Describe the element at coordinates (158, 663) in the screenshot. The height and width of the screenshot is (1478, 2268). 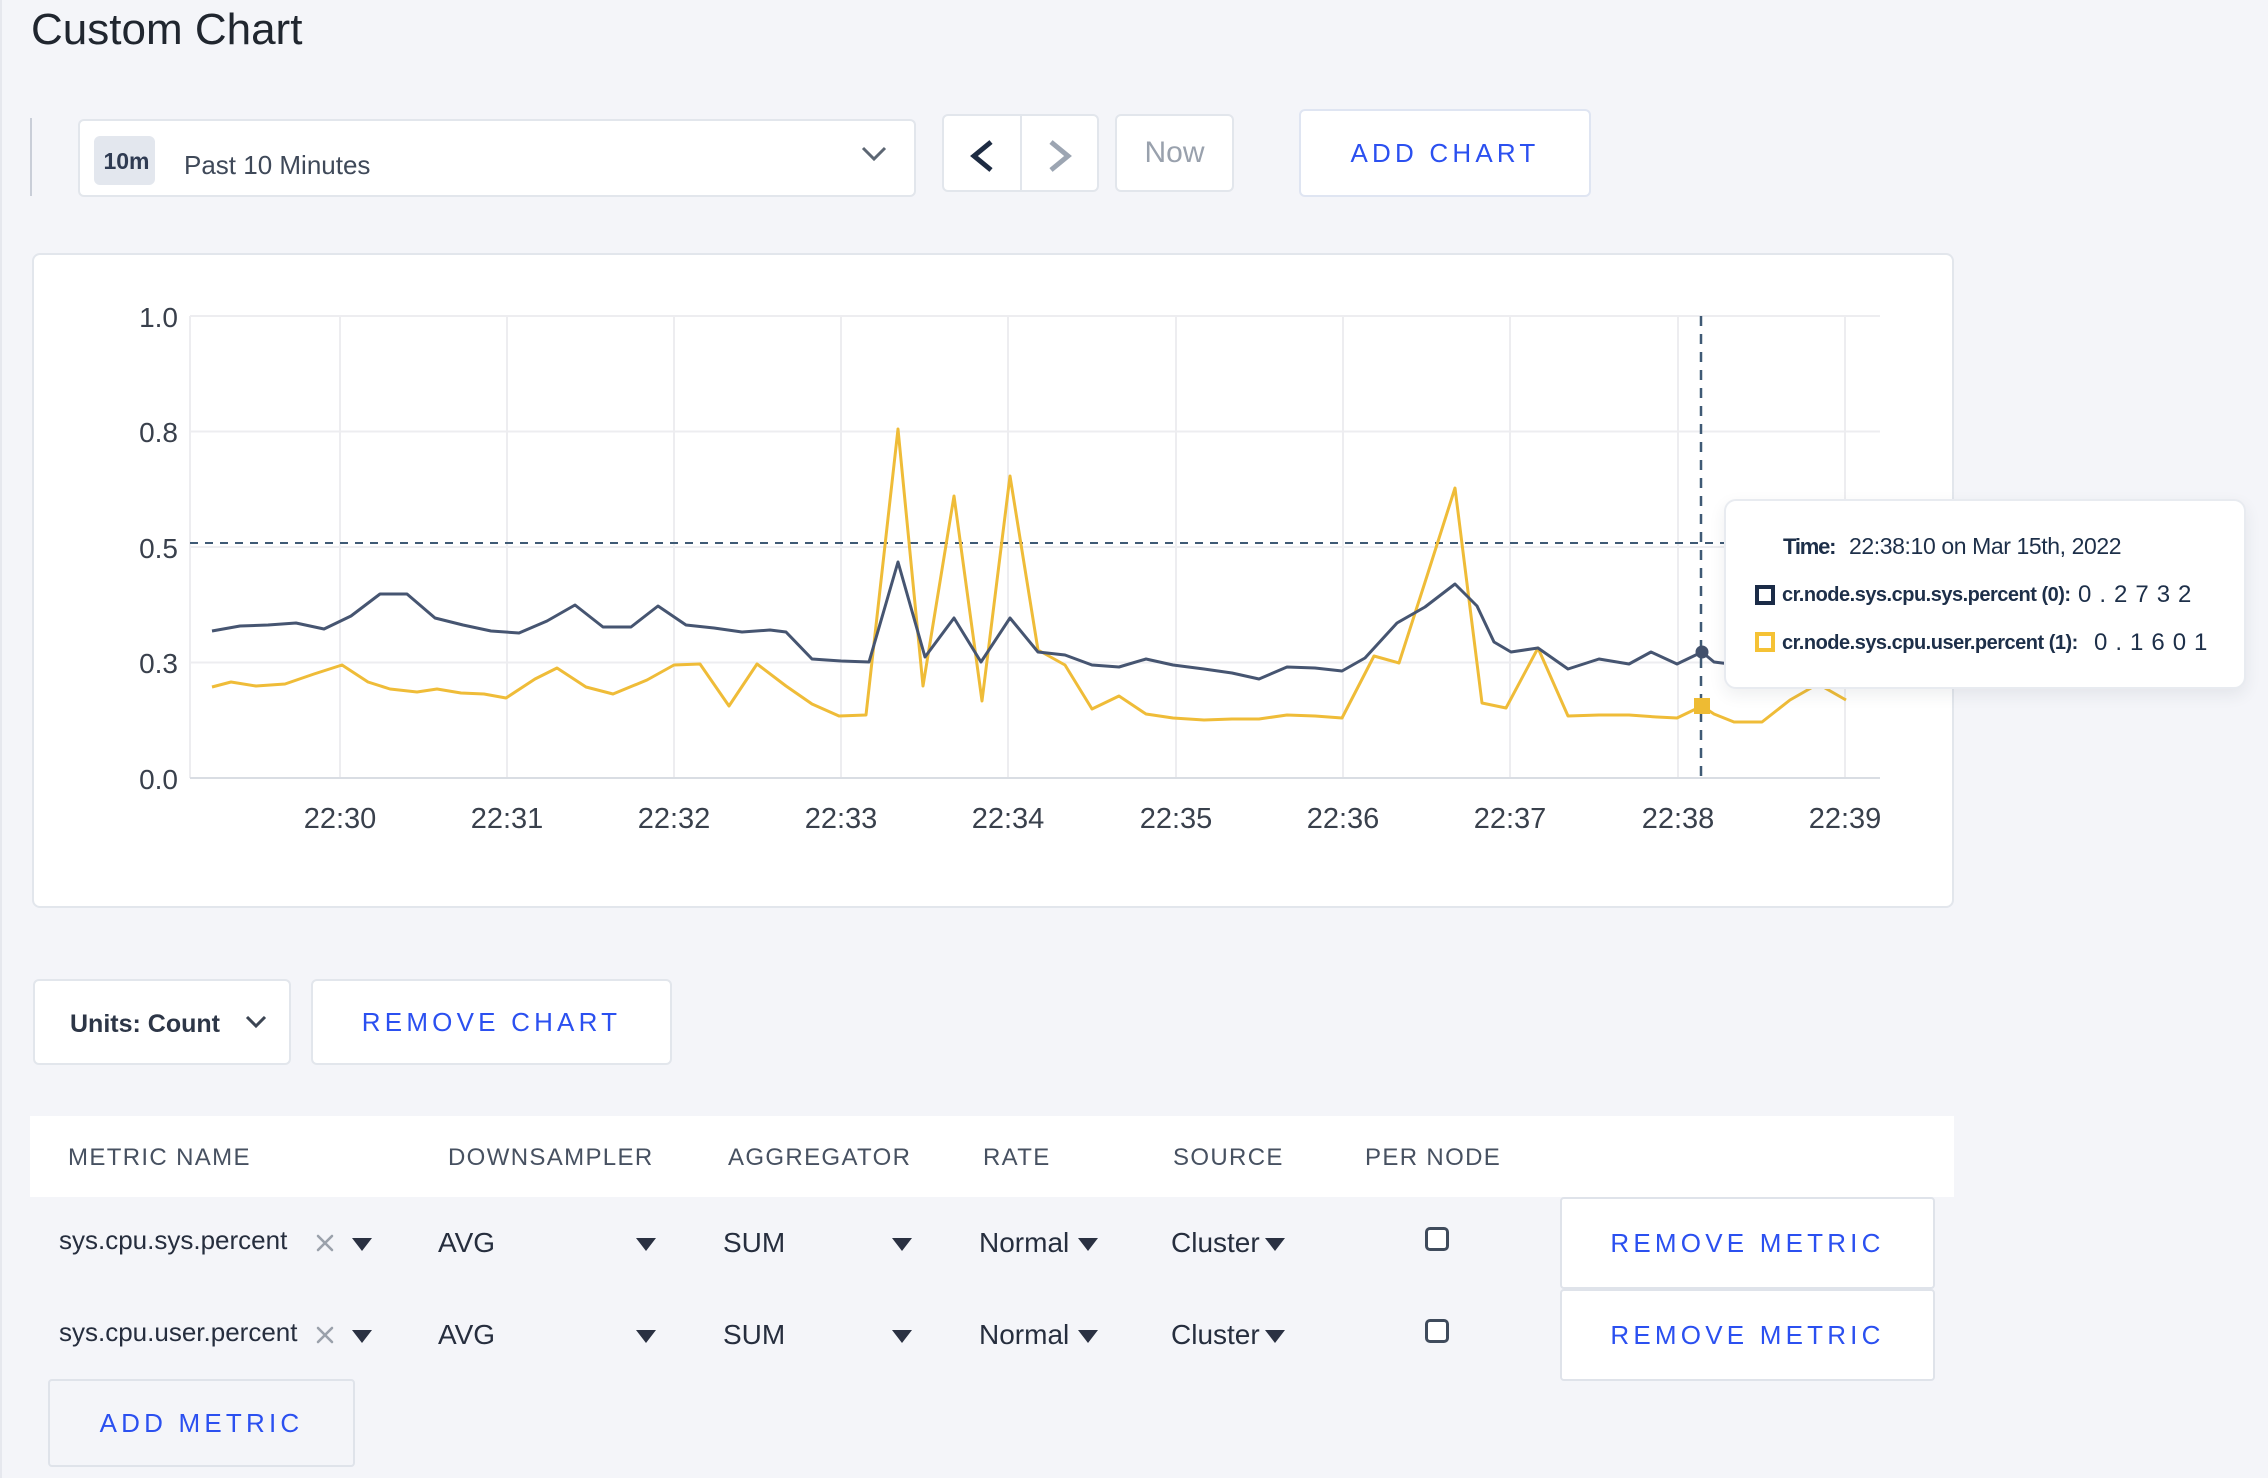
I see `svg-text: 0.3` at that location.